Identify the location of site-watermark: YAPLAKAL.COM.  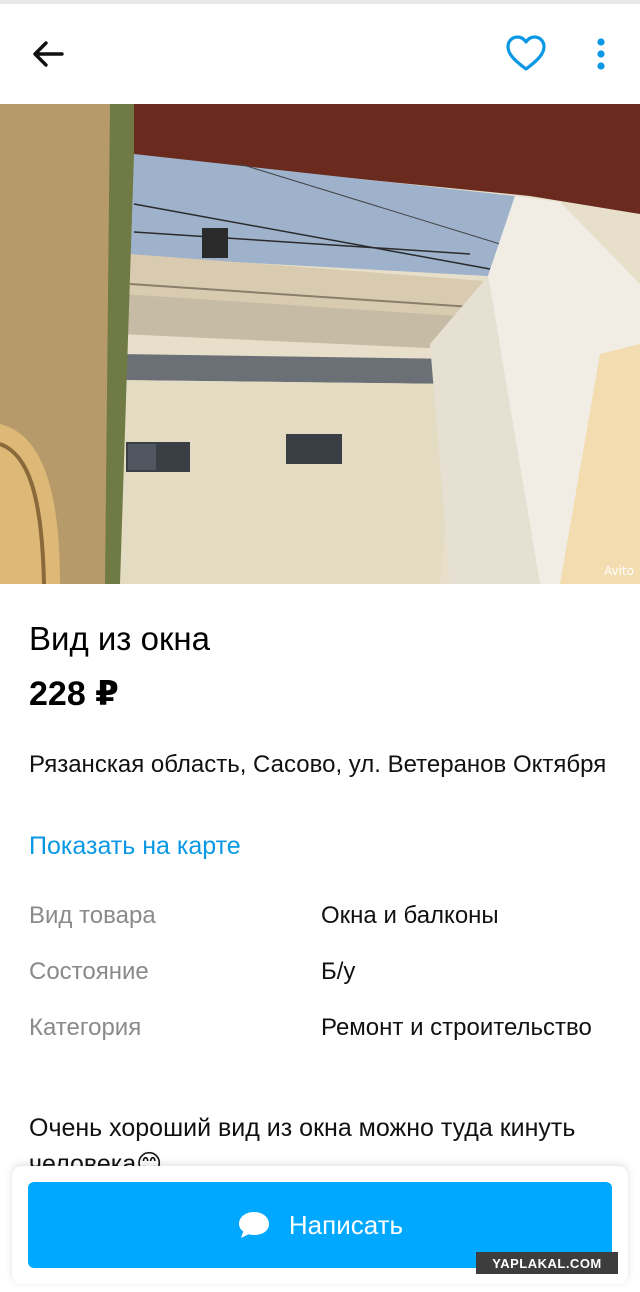
(547, 1263).